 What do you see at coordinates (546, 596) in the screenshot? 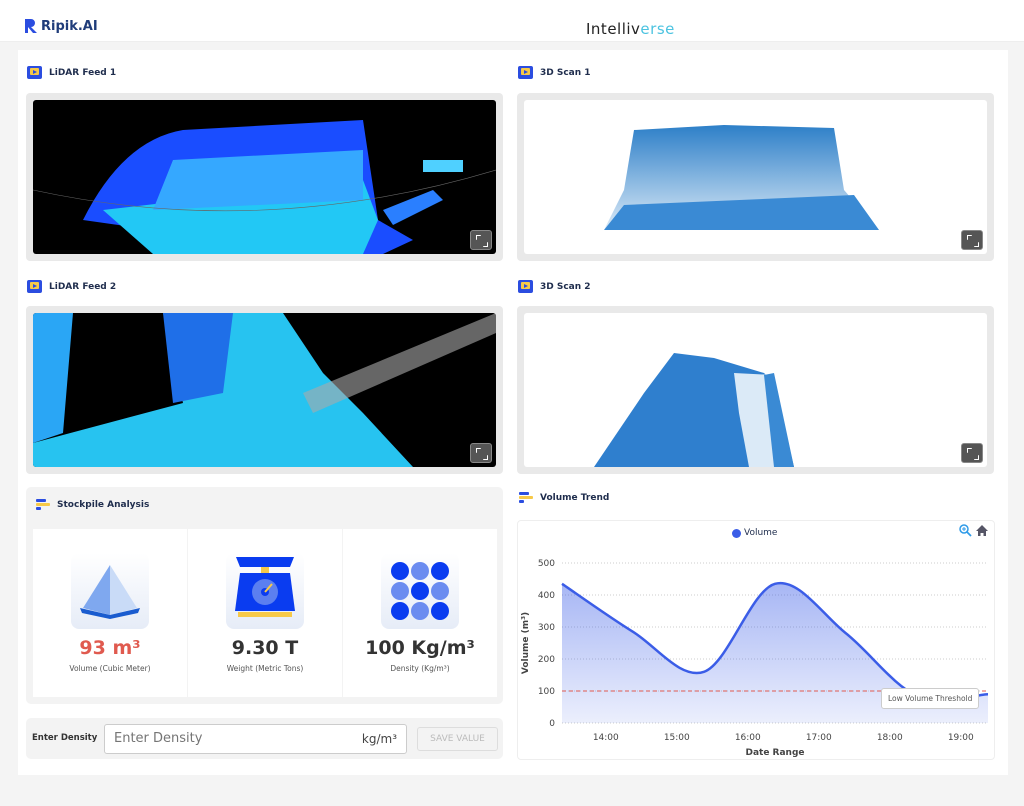
I see `y-tick-label: 400` at bounding box center [546, 596].